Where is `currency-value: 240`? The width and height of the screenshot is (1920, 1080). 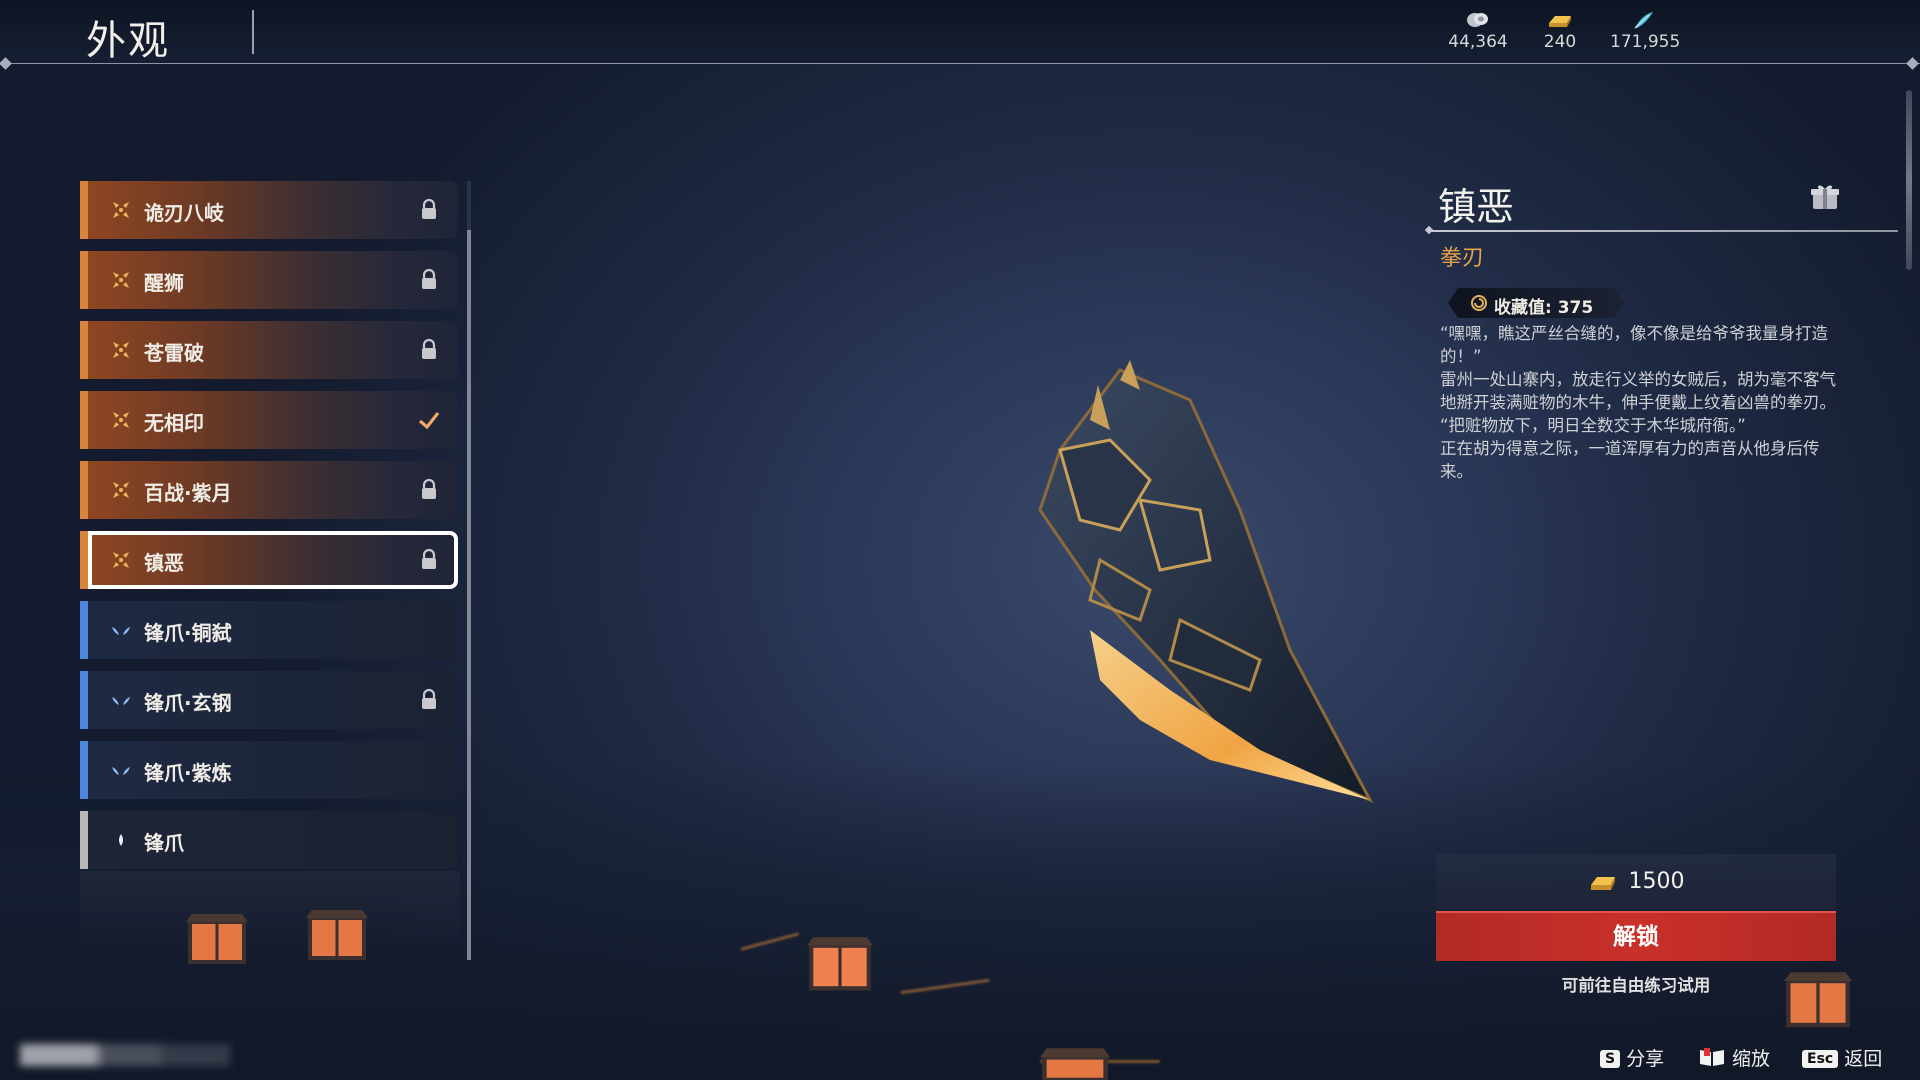
currency-value: 240 is located at coordinates (1560, 42).